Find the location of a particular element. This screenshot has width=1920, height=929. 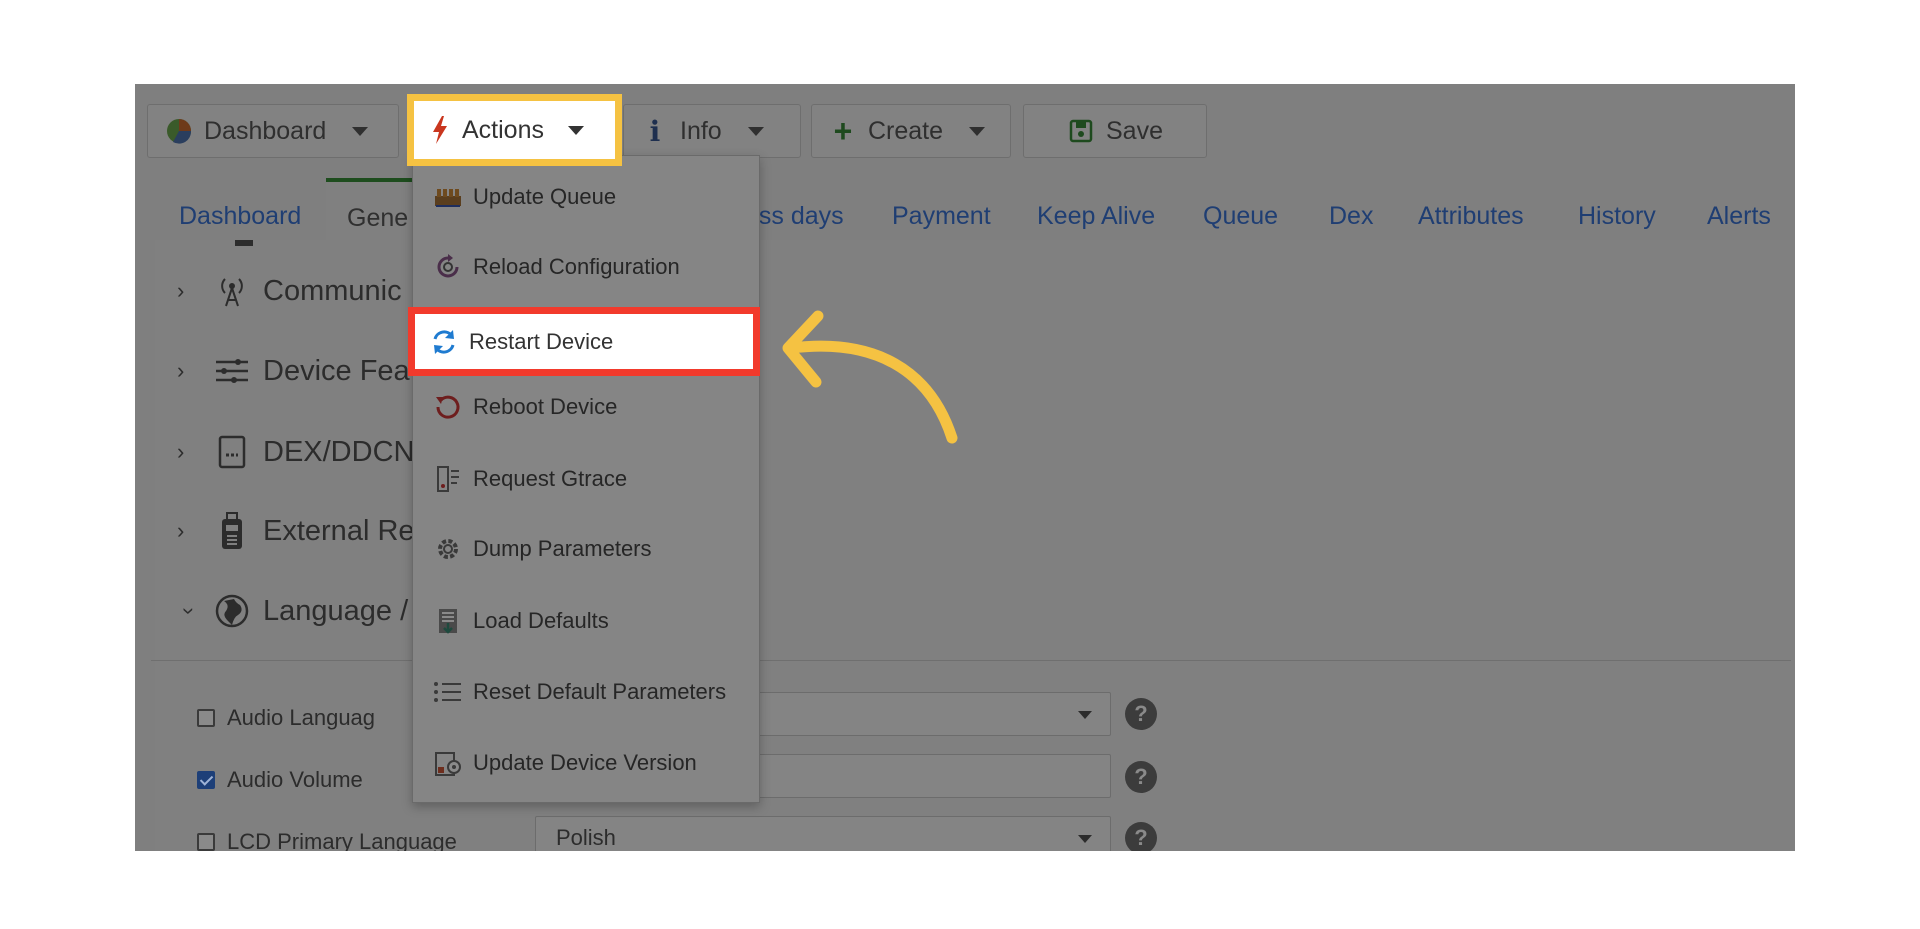

tab-attributes: Attributes is located at coordinates (1471, 216).